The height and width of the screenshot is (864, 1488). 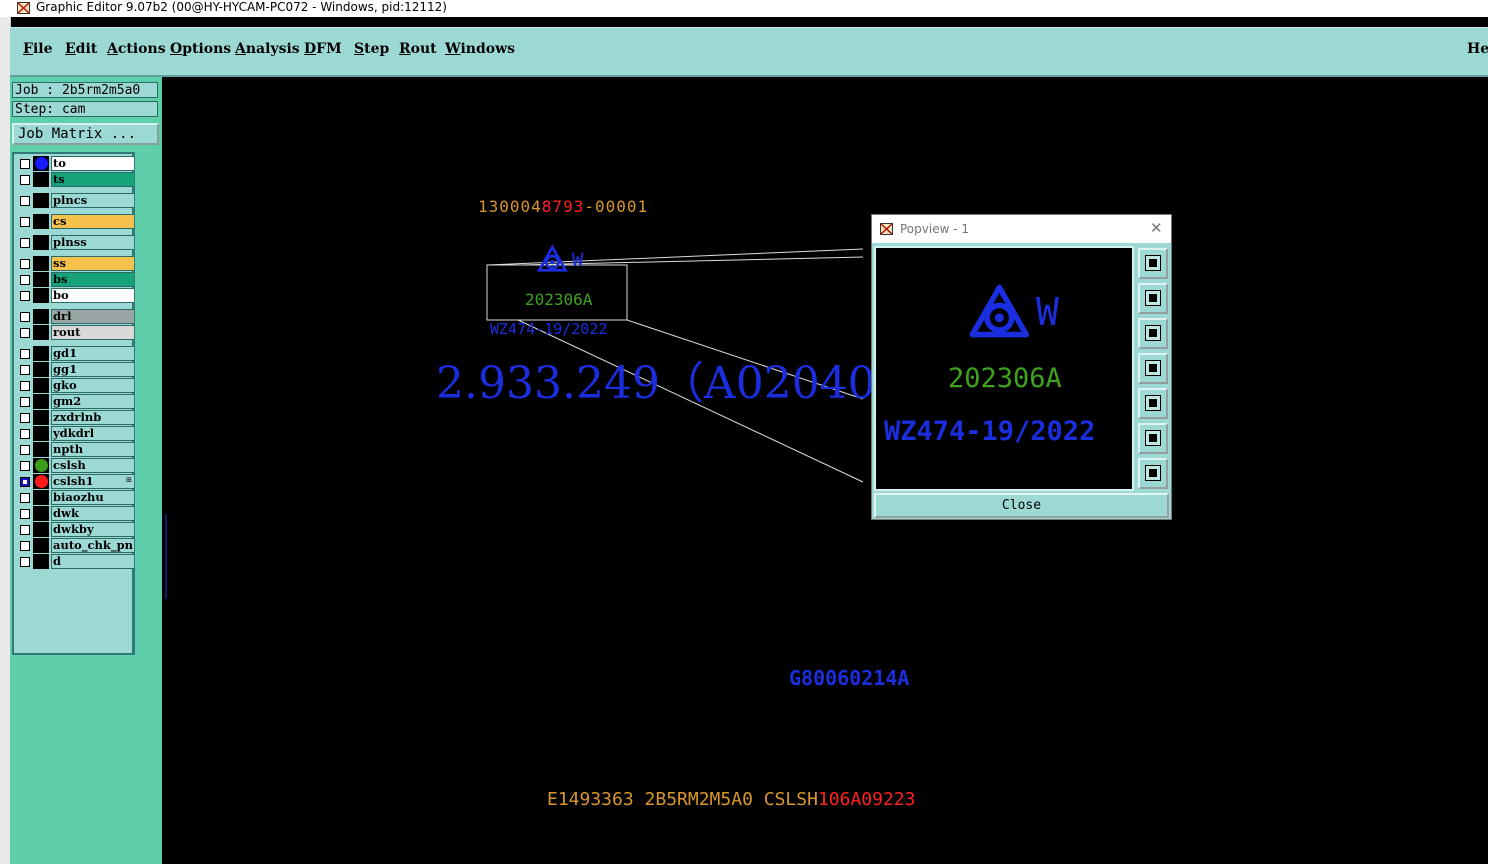 What do you see at coordinates (371, 49) in the screenshot?
I see `menu-step: Step` at bounding box center [371, 49].